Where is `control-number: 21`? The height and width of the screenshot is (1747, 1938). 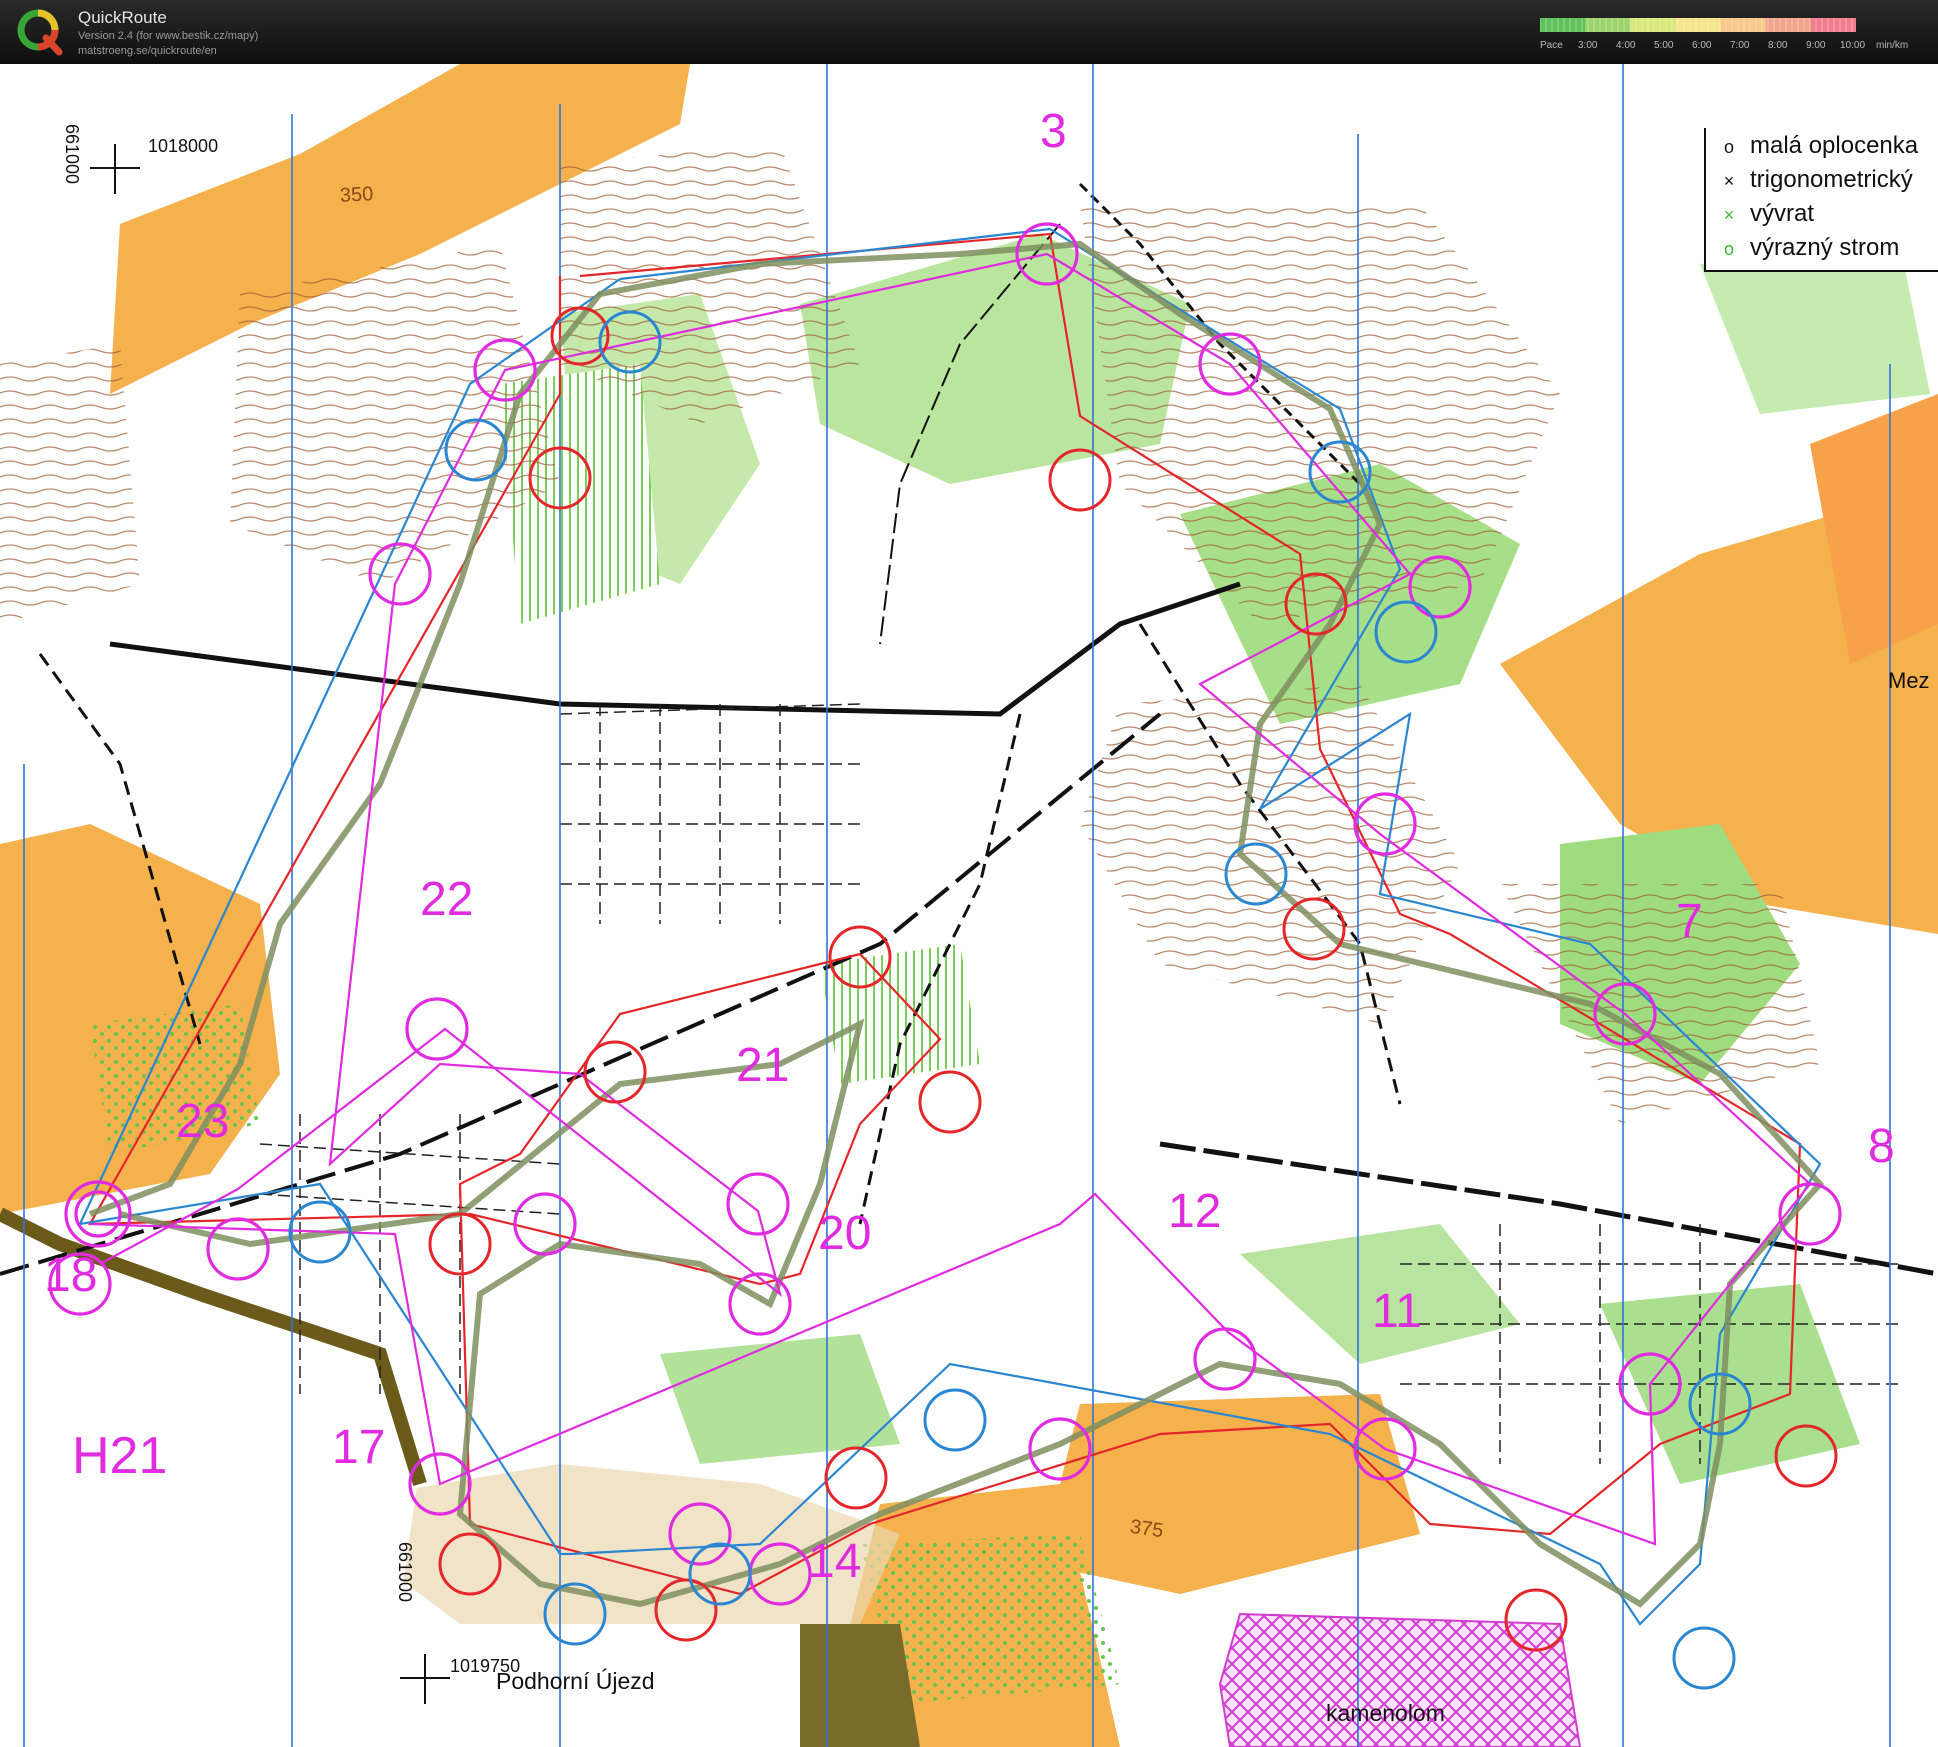
control-number: 21 is located at coordinates (763, 1065).